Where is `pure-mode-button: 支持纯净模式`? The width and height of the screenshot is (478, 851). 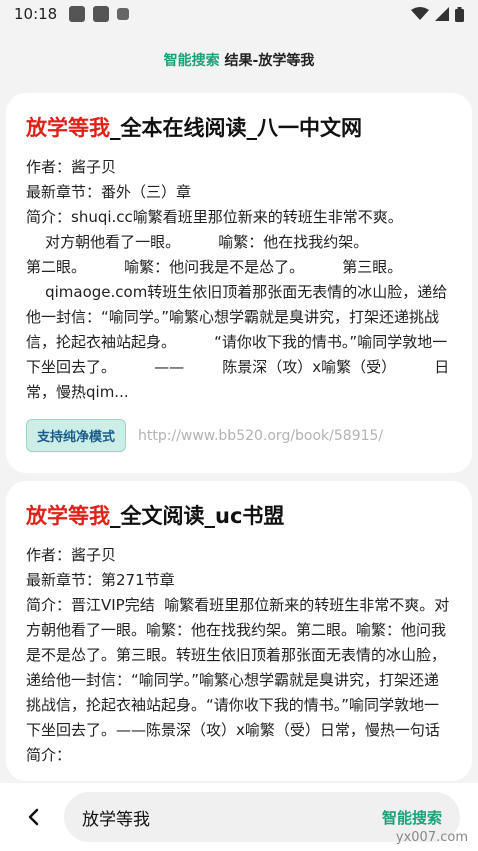
pure-mode-button: 支持纯净模式 is located at coordinates (76, 435).